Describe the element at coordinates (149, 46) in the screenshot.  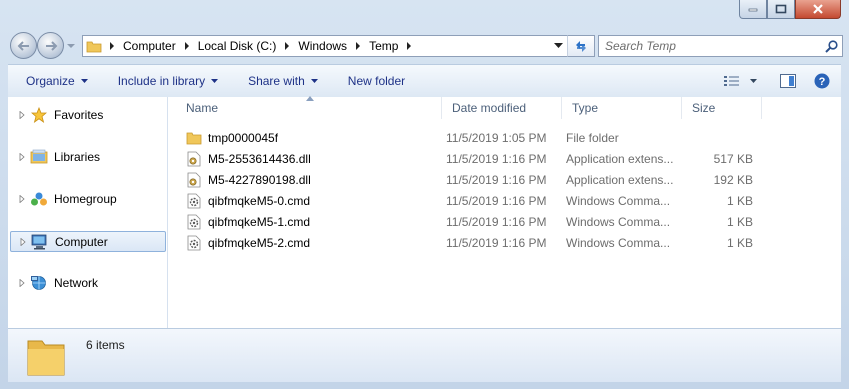
I see `breadcrumb-item-computer: Computer` at that location.